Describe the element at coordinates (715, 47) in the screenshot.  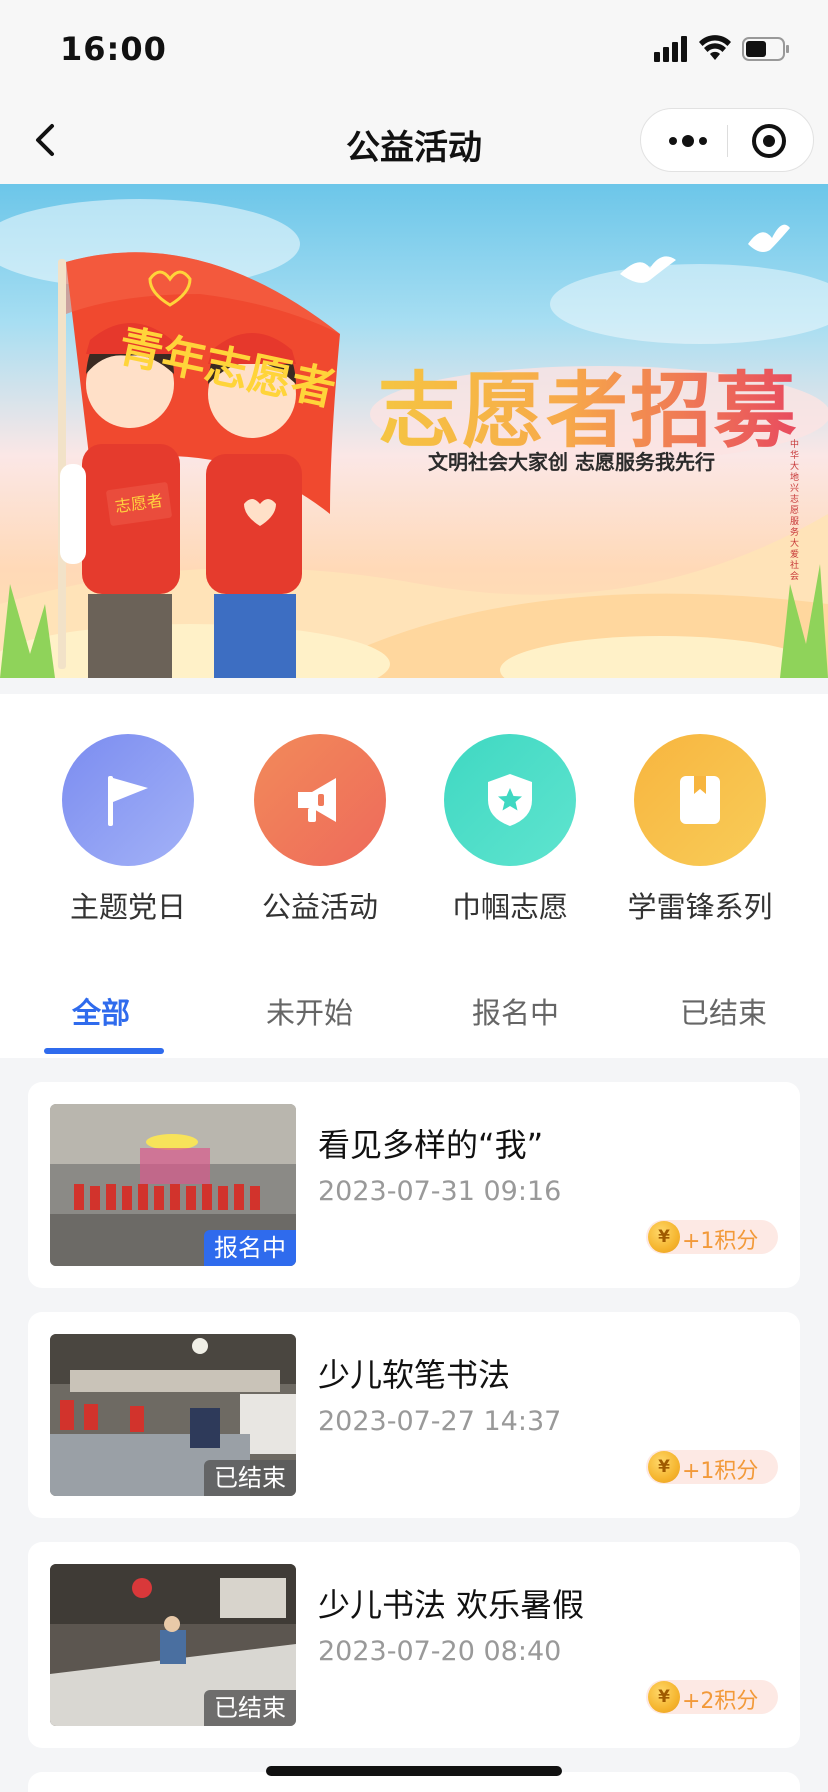
I see `wifi-icon` at that location.